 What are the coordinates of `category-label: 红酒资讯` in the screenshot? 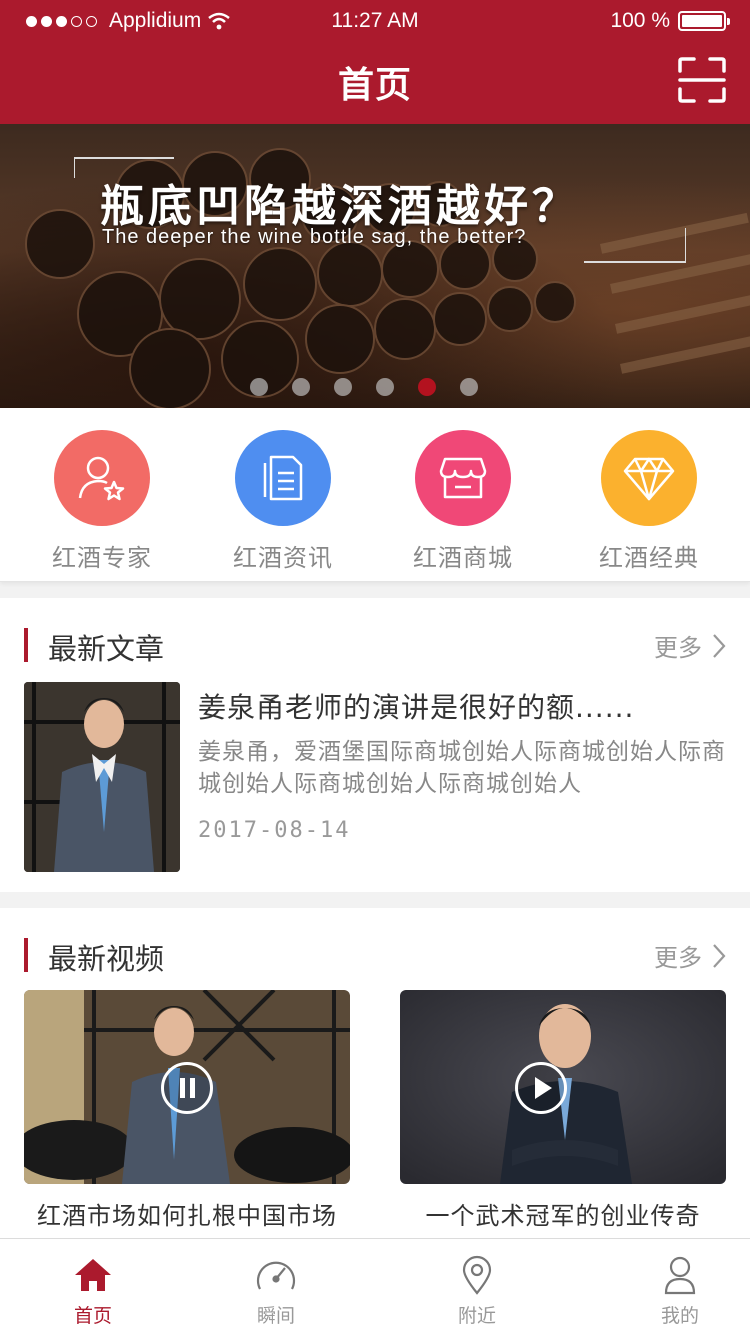 It's located at (283, 558).